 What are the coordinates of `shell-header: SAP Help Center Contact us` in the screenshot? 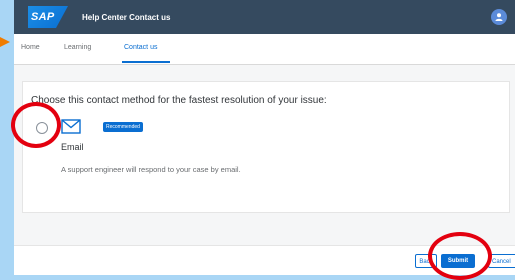 It's located at (264, 17).